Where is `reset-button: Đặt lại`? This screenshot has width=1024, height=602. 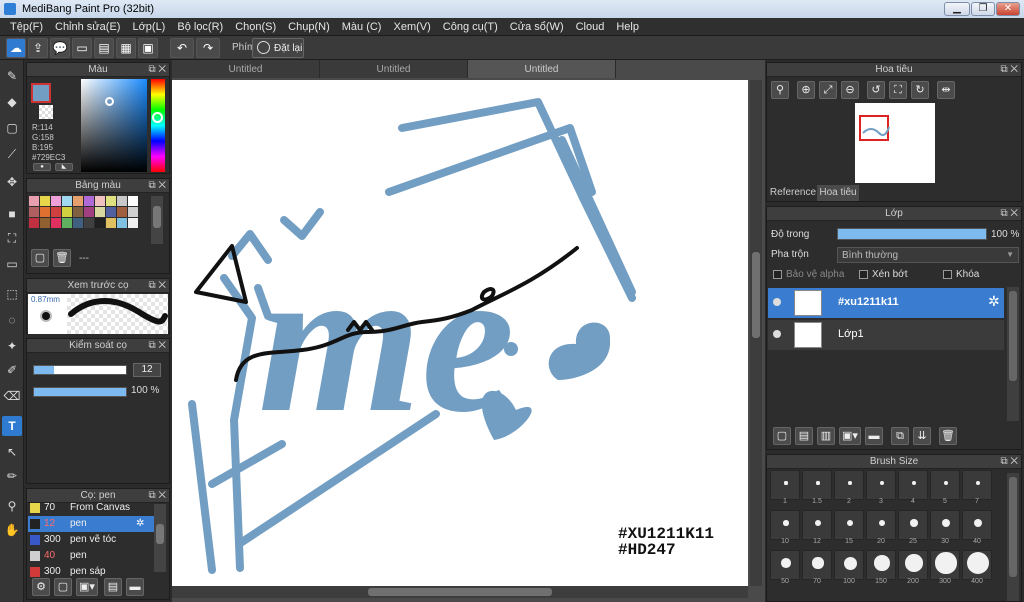
reset-button: Đặt lại is located at coordinates (278, 48).